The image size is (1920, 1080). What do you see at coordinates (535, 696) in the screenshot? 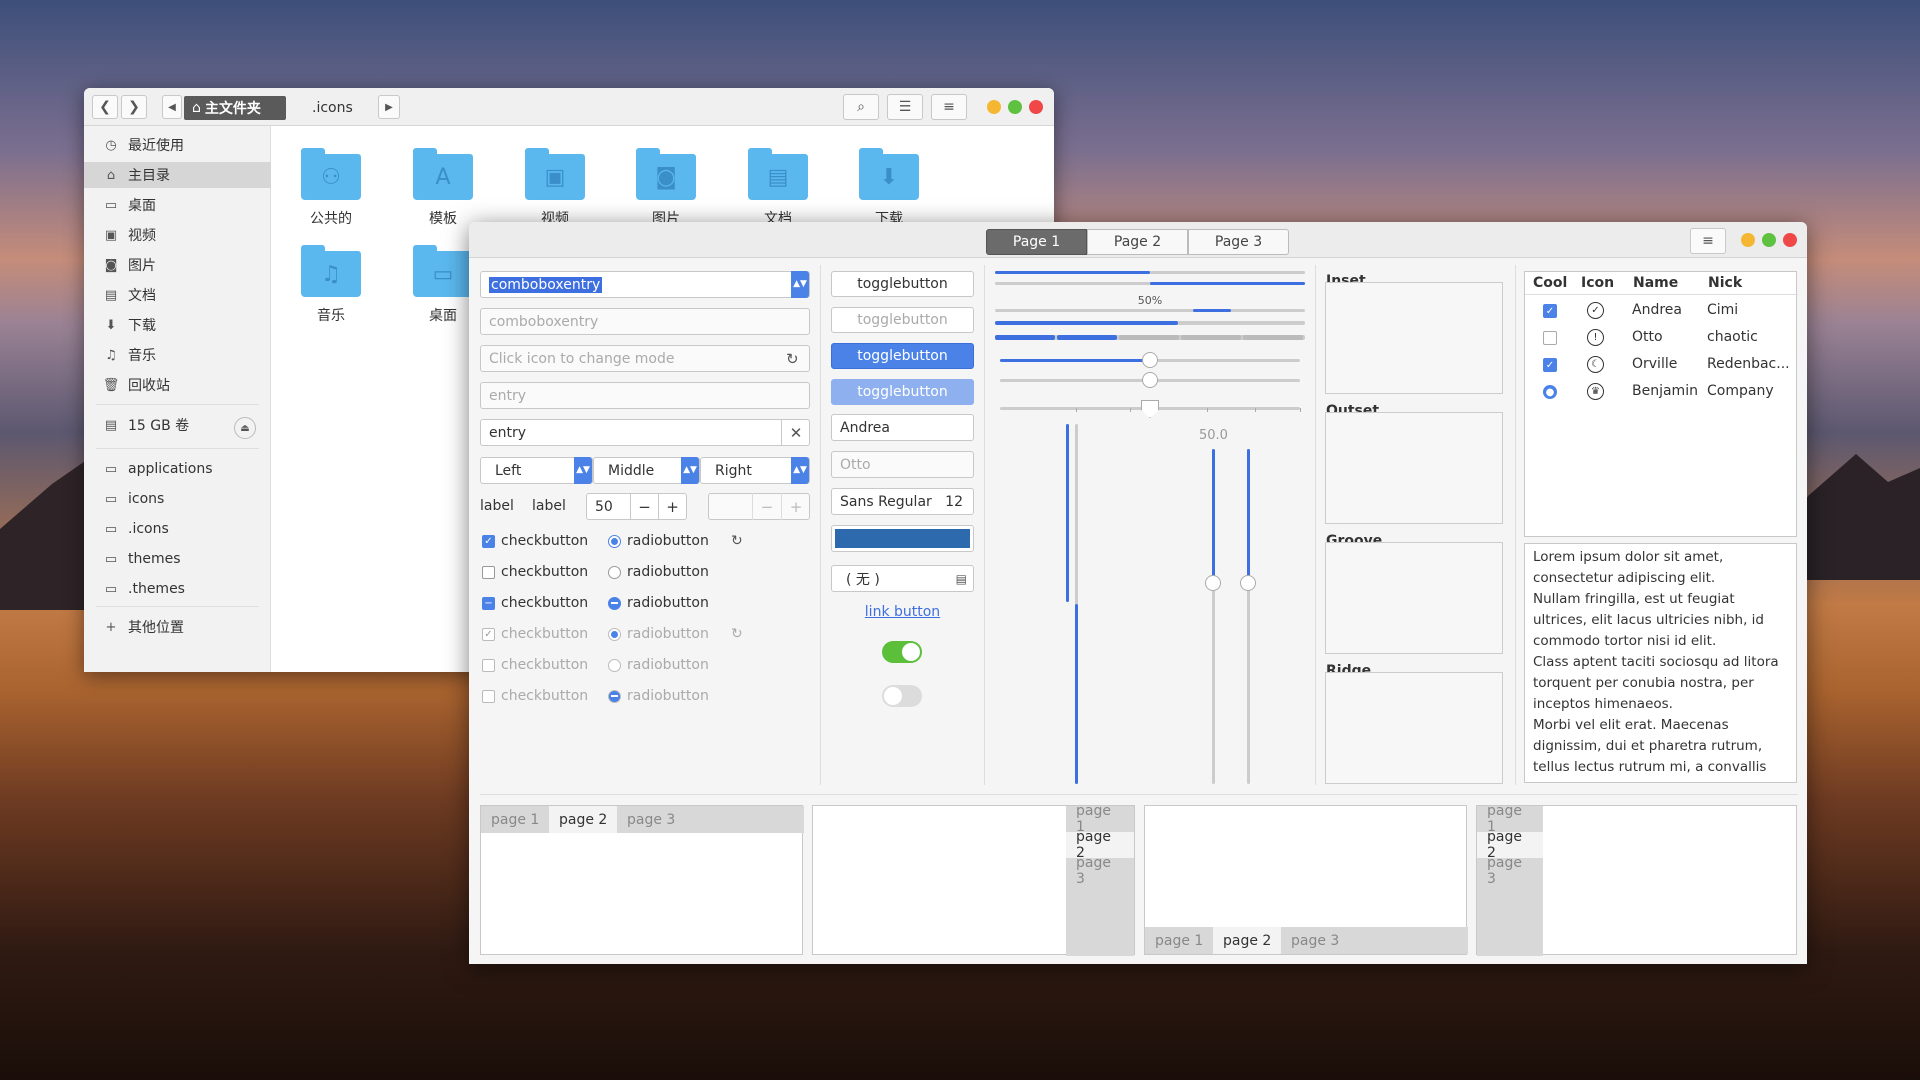
I see `checkbutton-5: checkbutton` at bounding box center [535, 696].